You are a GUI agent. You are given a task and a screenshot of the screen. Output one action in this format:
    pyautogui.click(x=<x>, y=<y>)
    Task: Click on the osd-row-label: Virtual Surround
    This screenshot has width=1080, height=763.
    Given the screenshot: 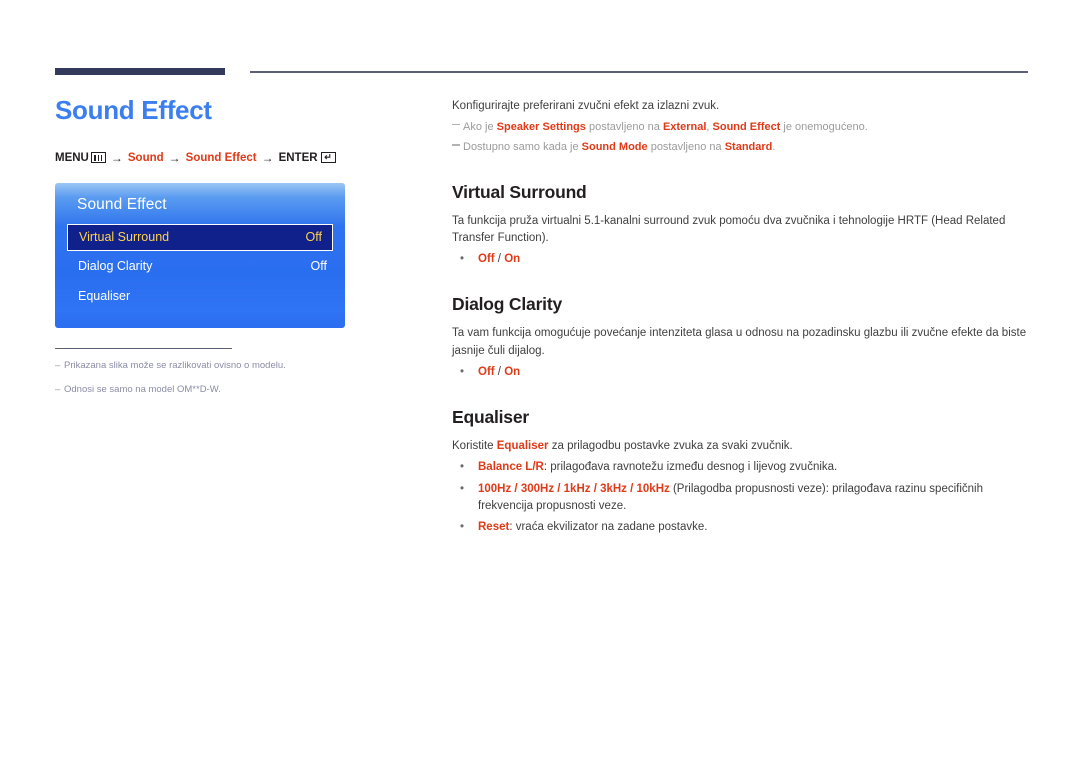 What is the action you would take?
    pyautogui.click(x=124, y=237)
    